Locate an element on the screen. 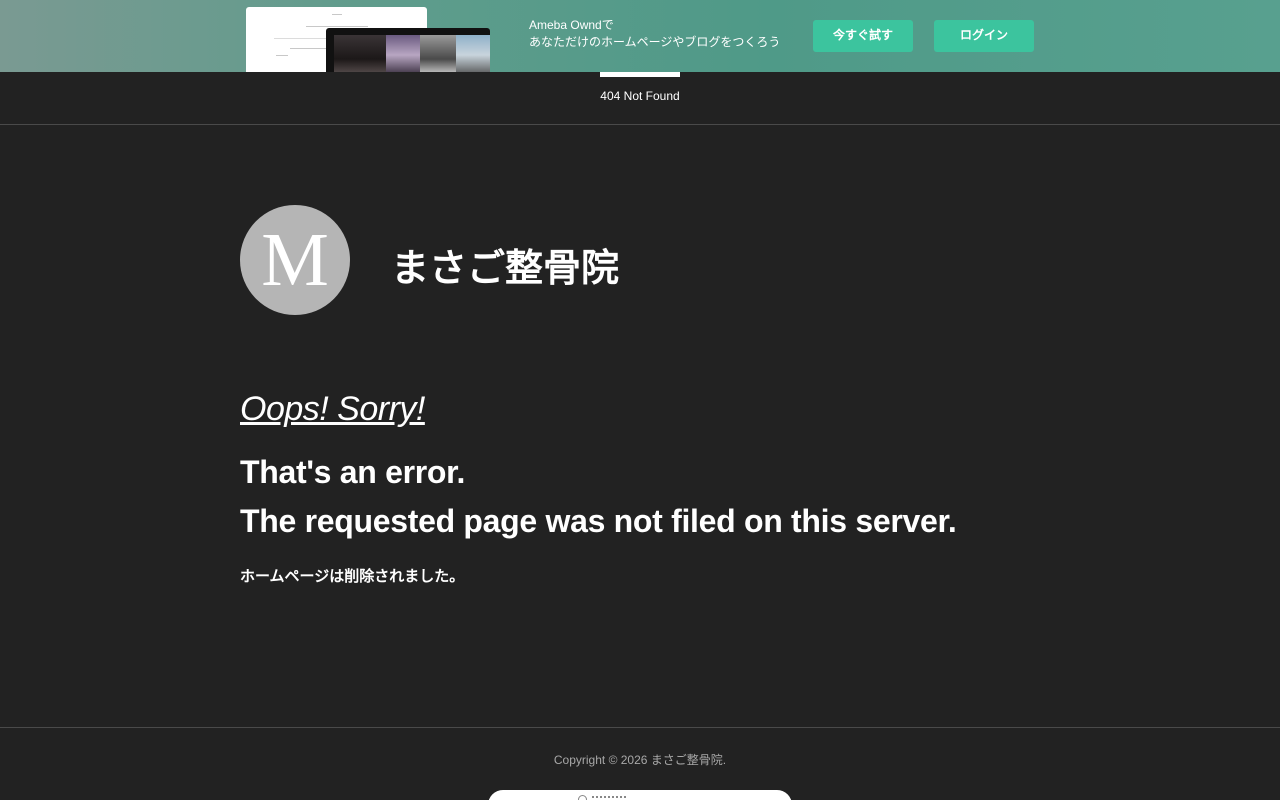  site-logo: M is located at coordinates (295, 260).